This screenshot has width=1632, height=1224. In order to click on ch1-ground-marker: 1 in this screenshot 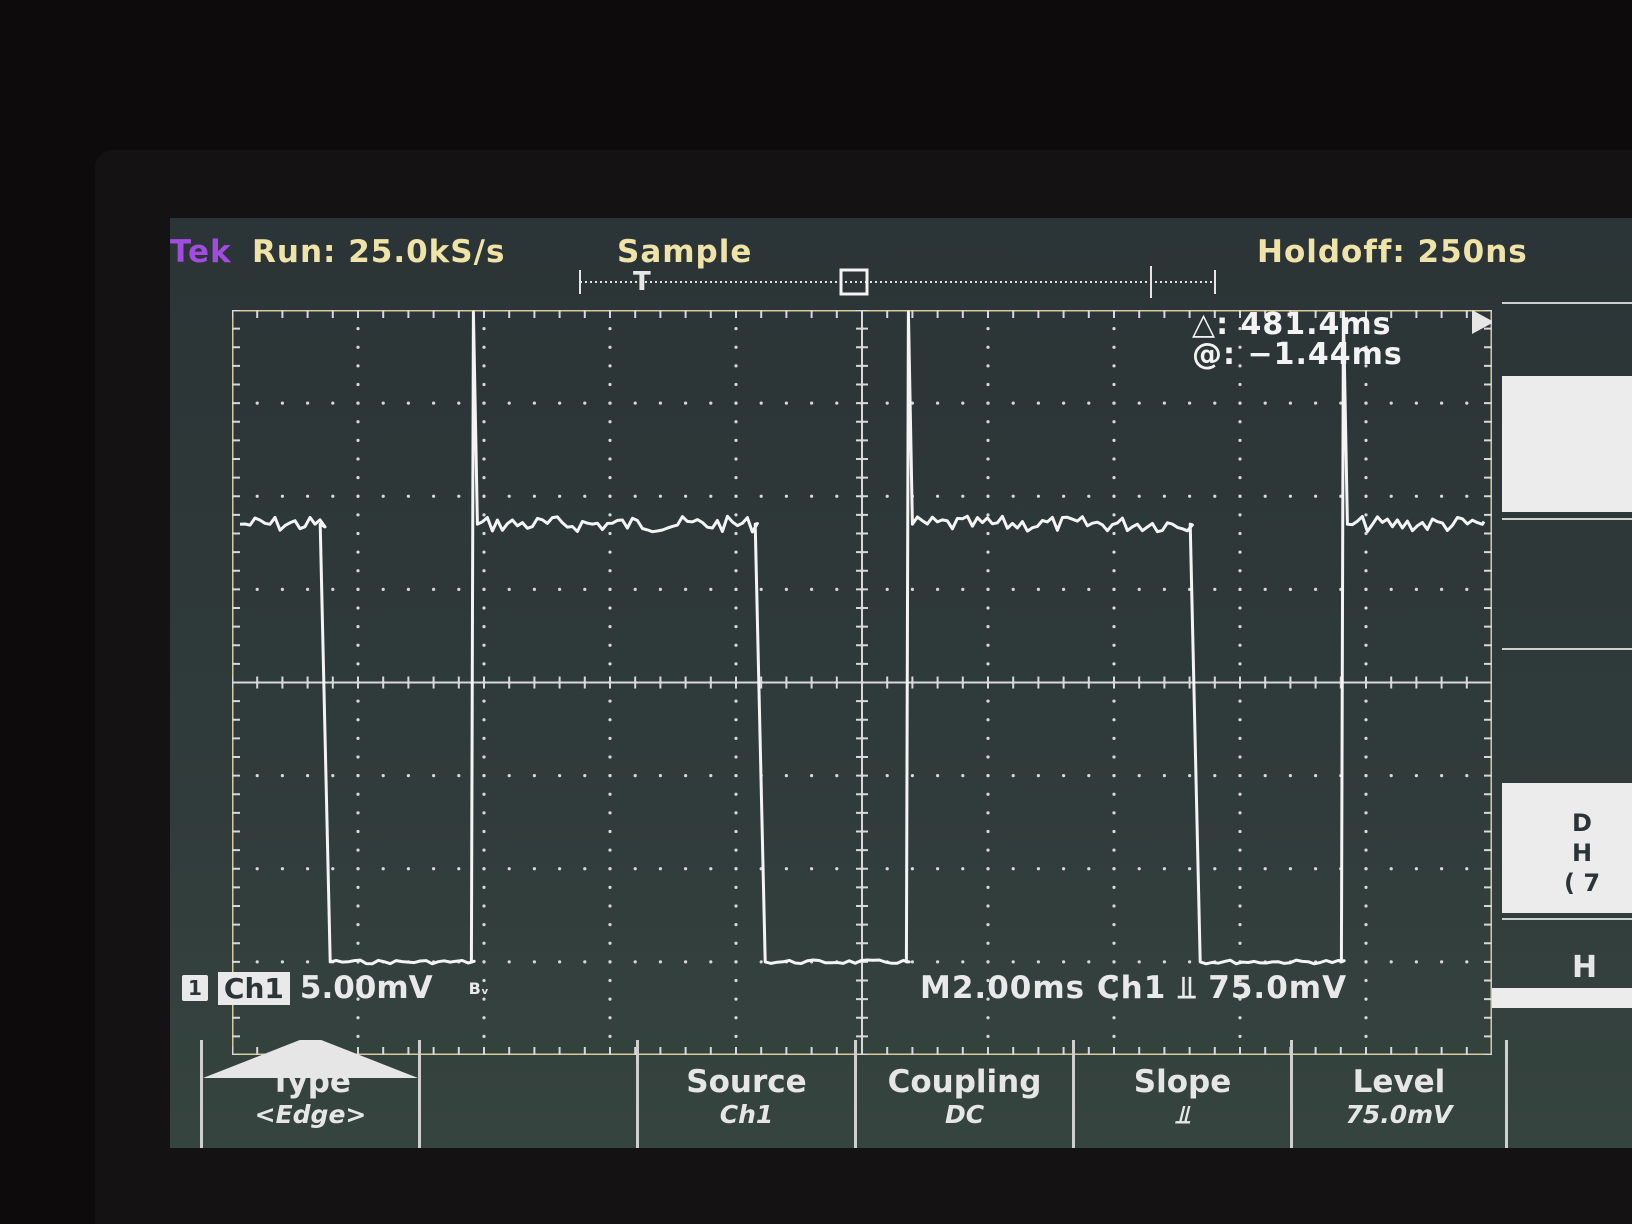, I will do `click(195, 988)`.